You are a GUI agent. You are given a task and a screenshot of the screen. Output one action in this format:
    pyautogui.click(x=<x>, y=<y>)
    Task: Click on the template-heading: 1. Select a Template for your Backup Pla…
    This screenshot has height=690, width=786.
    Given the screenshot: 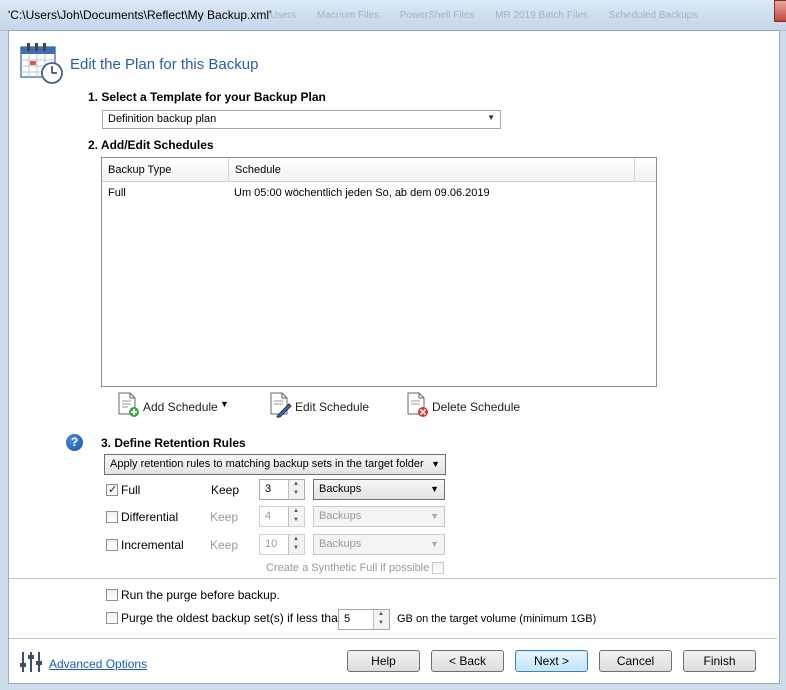 What is the action you would take?
    pyautogui.click(x=207, y=97)
    